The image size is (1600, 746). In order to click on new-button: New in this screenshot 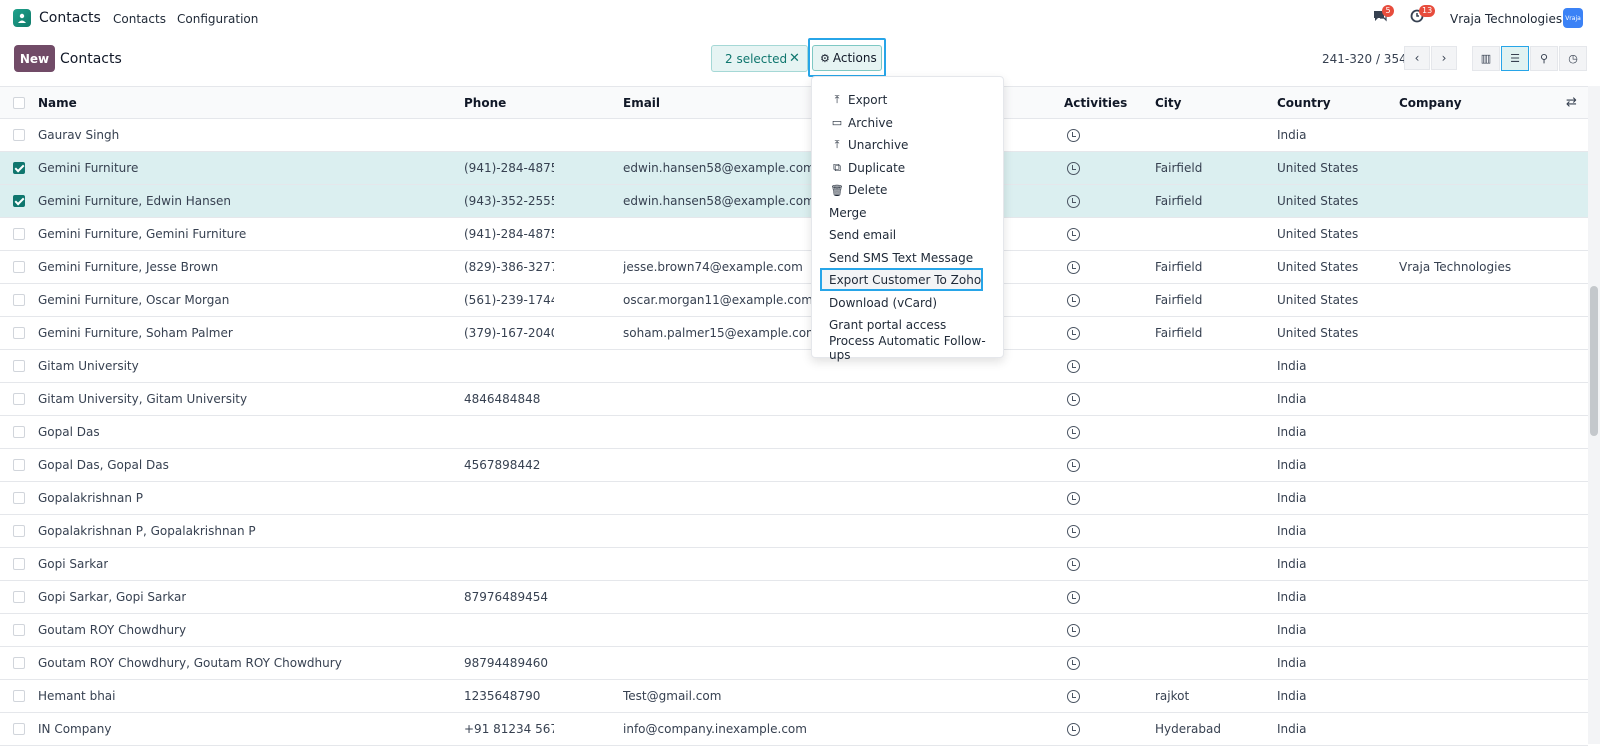, I will do `click(34, 58)`.